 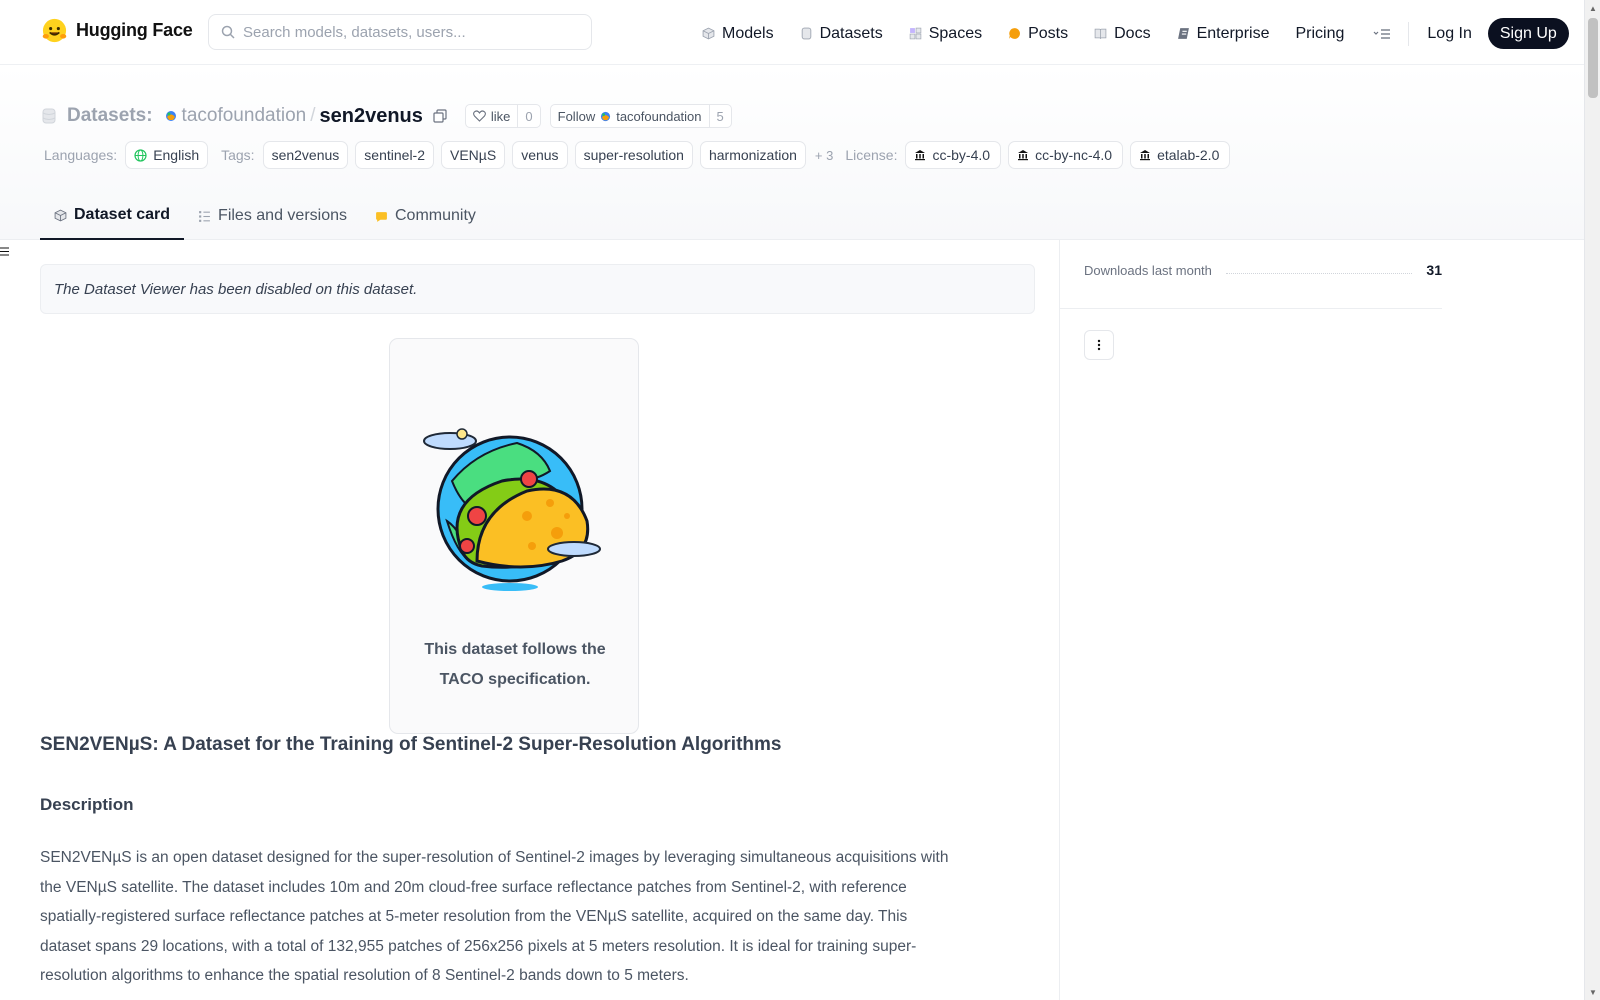 I want to click on scroll-up-arrow-icon: ▲, so click(x=1593, y=8).